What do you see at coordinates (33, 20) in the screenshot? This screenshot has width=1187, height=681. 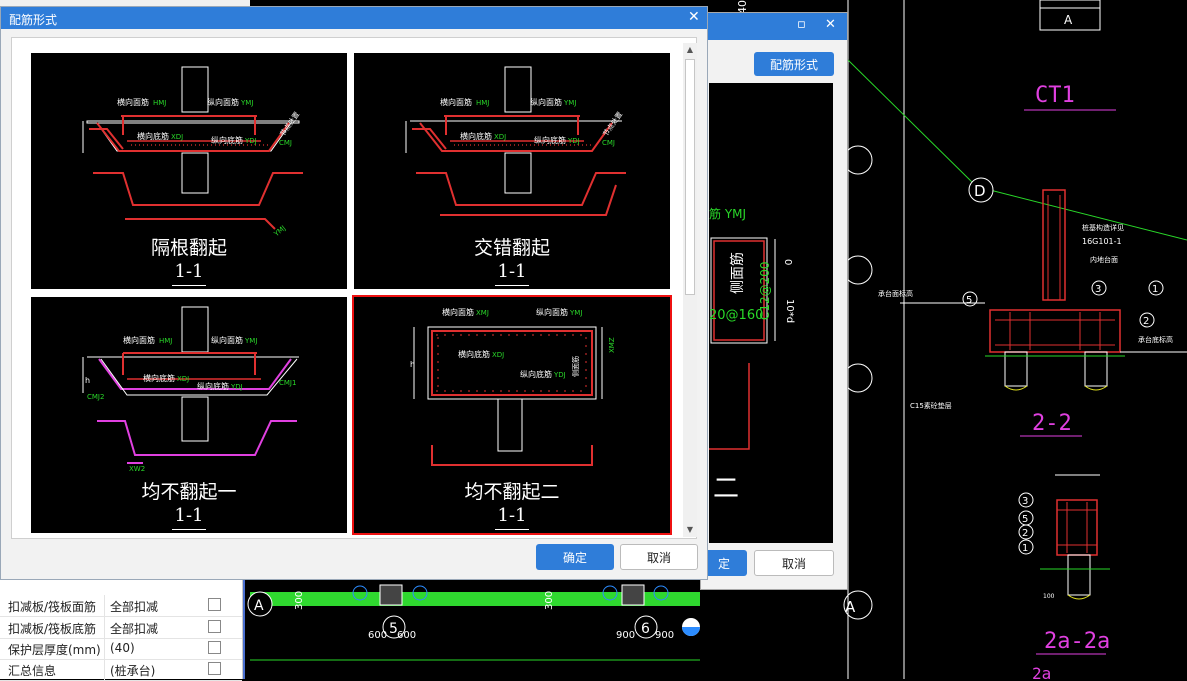 I see `dialog-title: 配筋形式` at bounding box center [33, 20].